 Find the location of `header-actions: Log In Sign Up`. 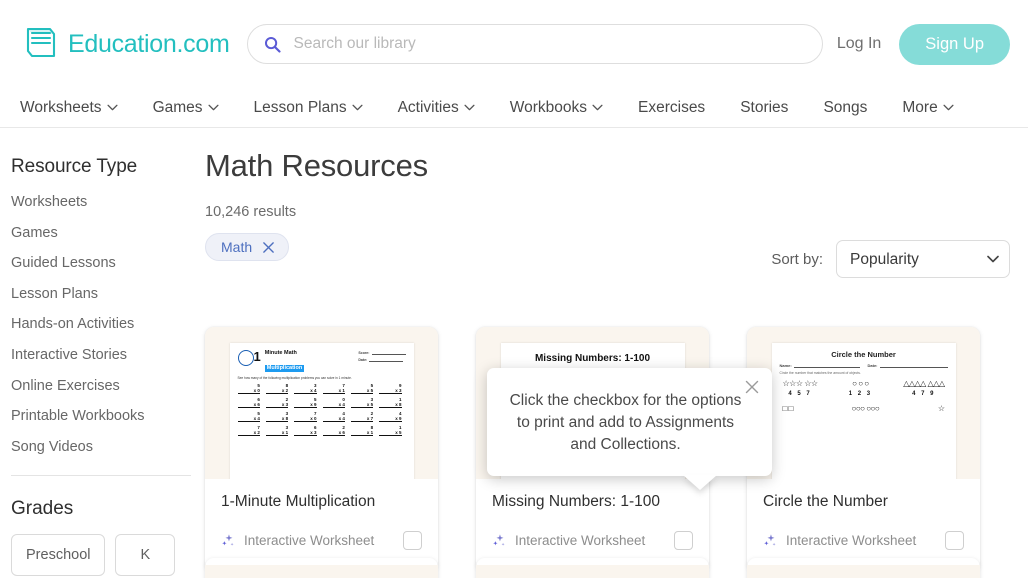

header-actions: Log In Sign Up is located at coordinates (916, 44).